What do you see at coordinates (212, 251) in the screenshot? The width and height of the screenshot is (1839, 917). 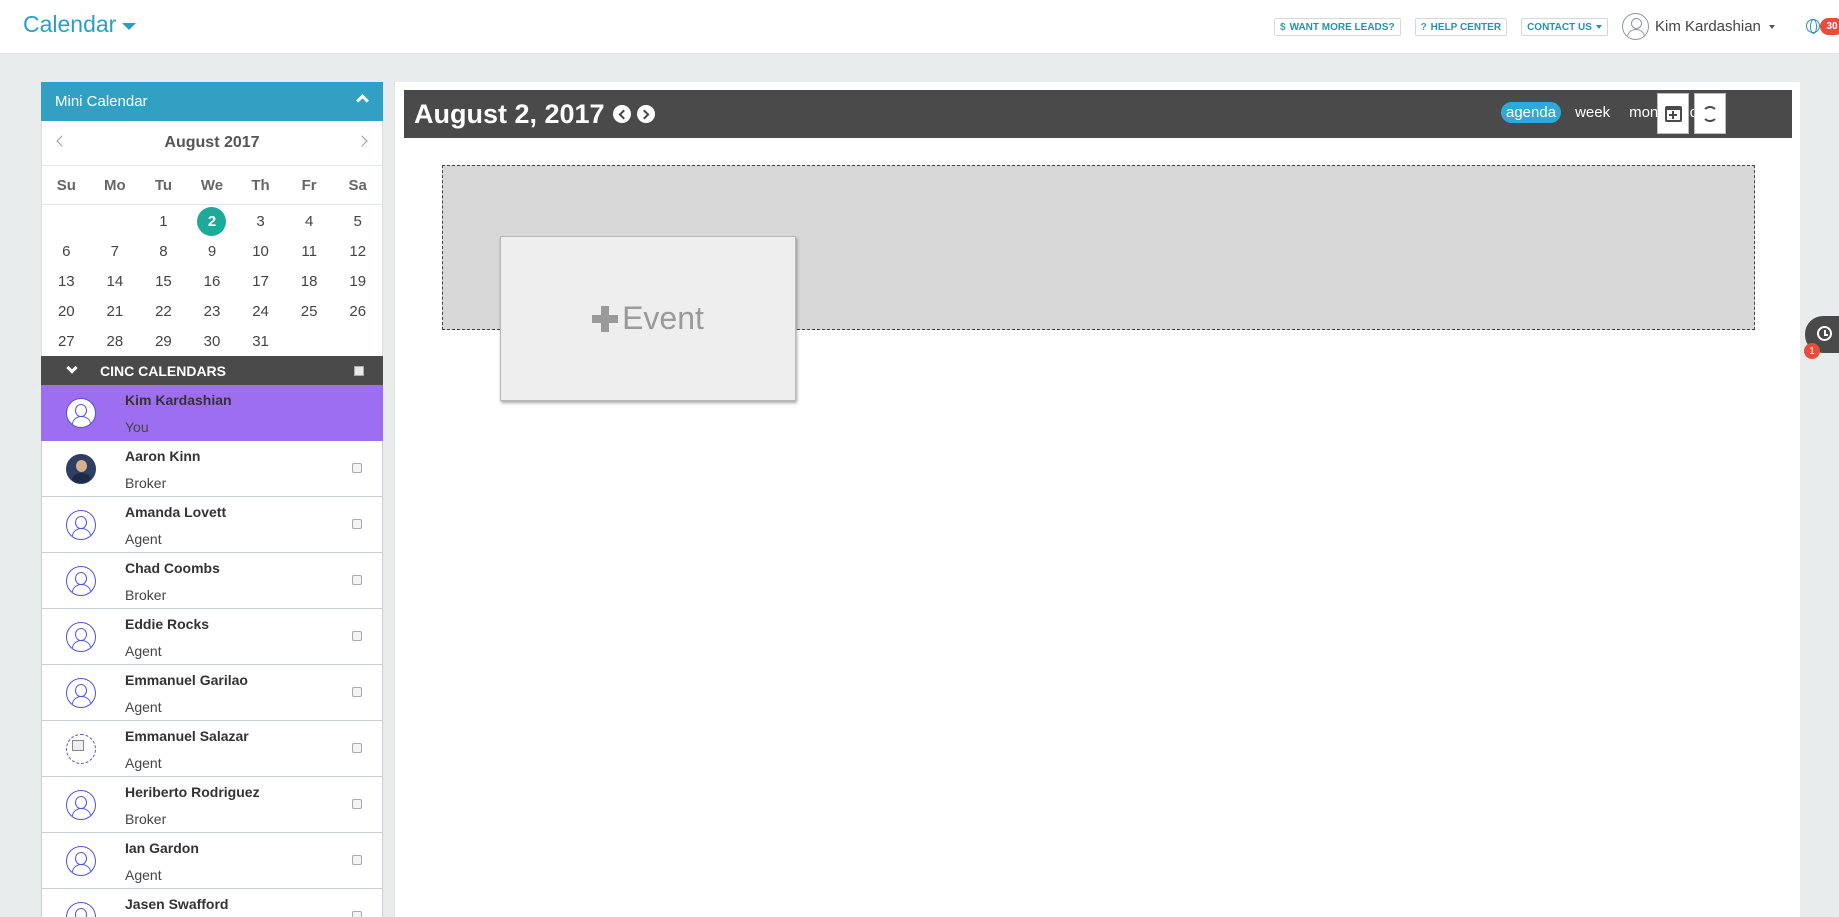 I see `day-cell: 9` at bounding box center [212, 251].